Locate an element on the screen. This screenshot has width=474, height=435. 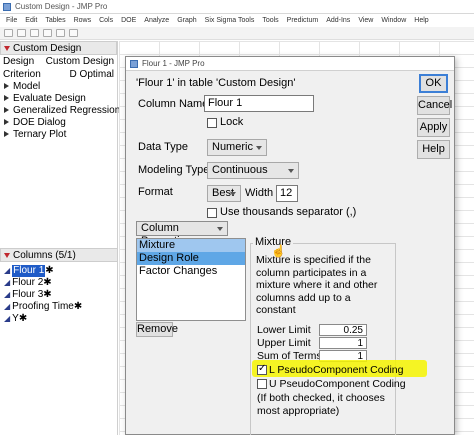
table-prop-value: D Optimal is located at coordinates (91, 74).